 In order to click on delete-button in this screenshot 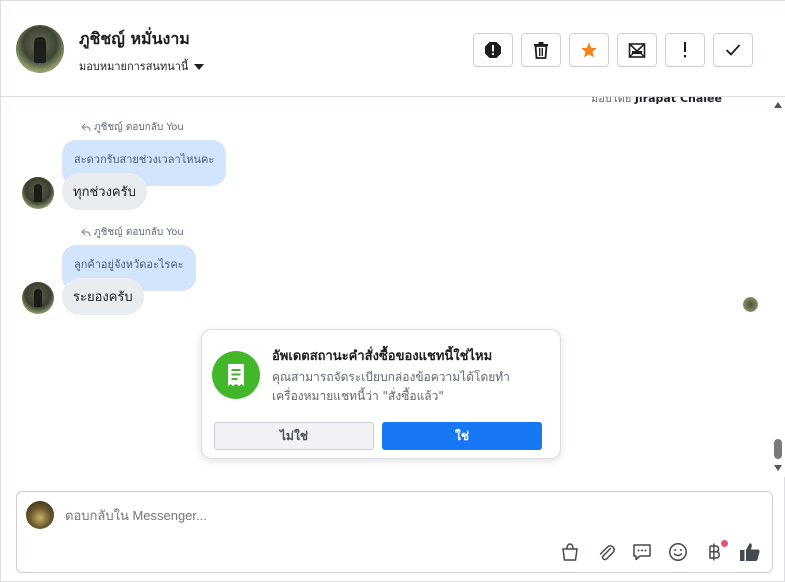, I will do `click(541, 50)`.